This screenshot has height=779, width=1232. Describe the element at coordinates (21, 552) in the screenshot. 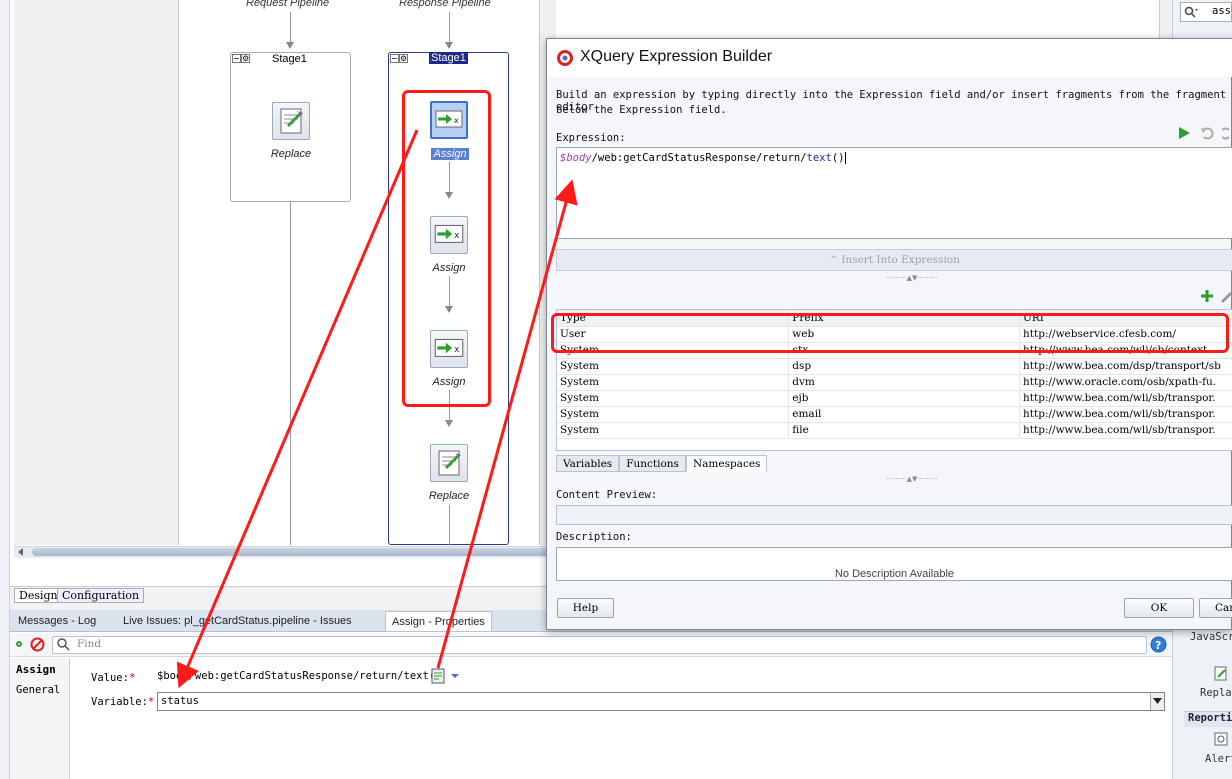

I see `scroll-left-icon` at that location.